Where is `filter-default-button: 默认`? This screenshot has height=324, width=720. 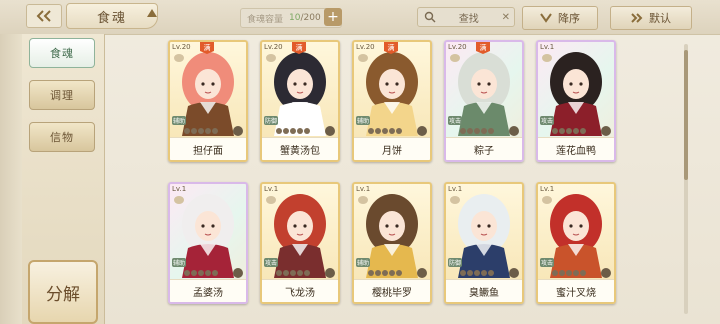
filter-default-button: 默认 is located at coordinates (651, 18).